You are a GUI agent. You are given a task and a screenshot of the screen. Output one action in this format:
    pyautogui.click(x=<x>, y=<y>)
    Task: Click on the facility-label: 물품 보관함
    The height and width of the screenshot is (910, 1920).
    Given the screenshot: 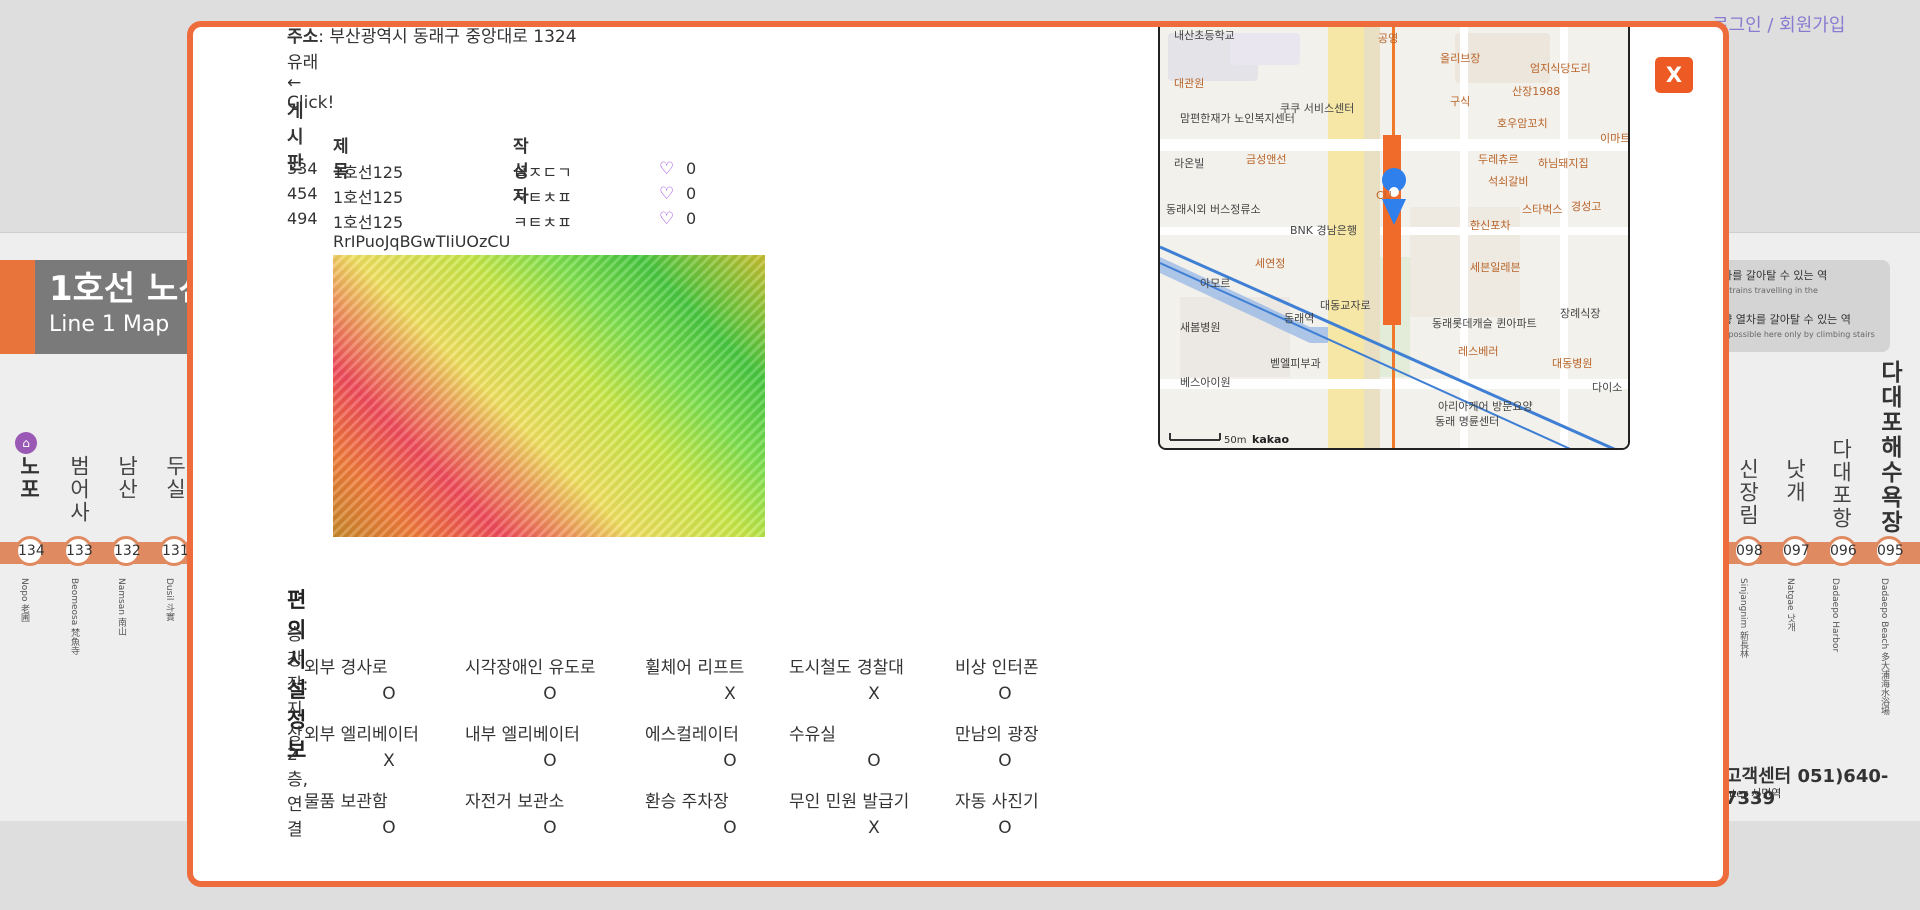 What is the action you would take?
    pyautogui.click(x=346, y=802)
    